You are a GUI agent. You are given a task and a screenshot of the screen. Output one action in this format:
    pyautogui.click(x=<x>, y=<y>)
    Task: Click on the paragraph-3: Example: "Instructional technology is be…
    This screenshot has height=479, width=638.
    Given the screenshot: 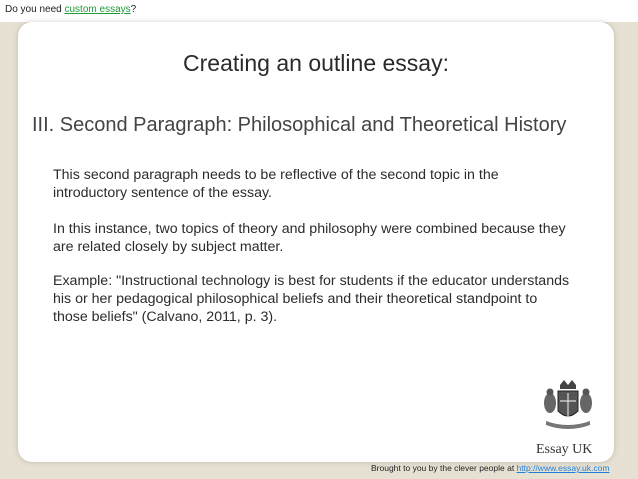 What is the action you would take?
    pyautogui.click(x=311, y=299)
    